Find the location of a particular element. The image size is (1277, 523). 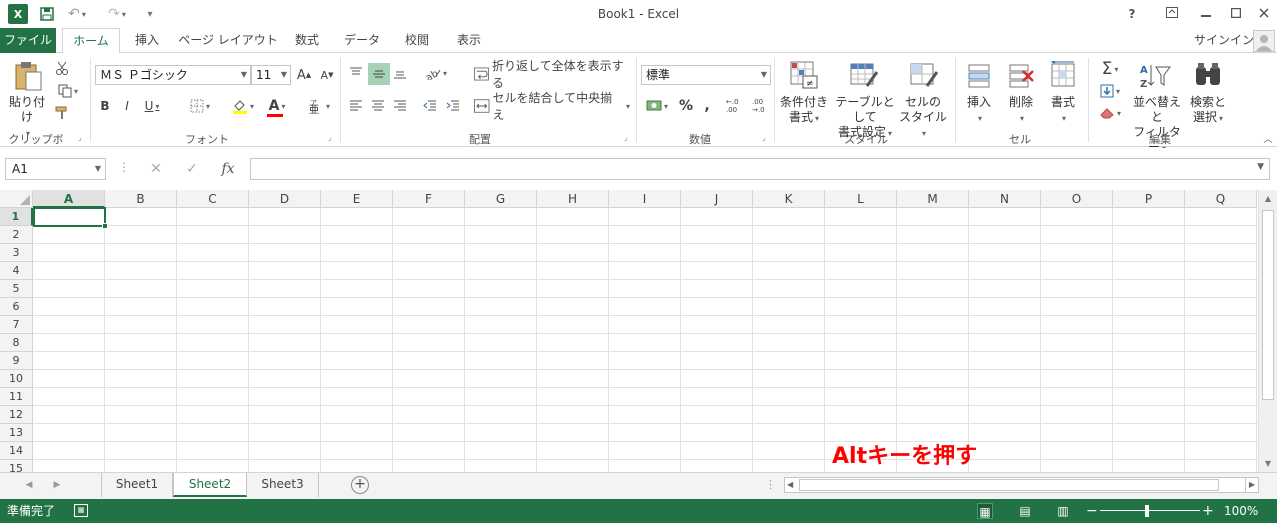

formula-bar-splitter-icon: ⋮ is located at coordinates (124, 167).